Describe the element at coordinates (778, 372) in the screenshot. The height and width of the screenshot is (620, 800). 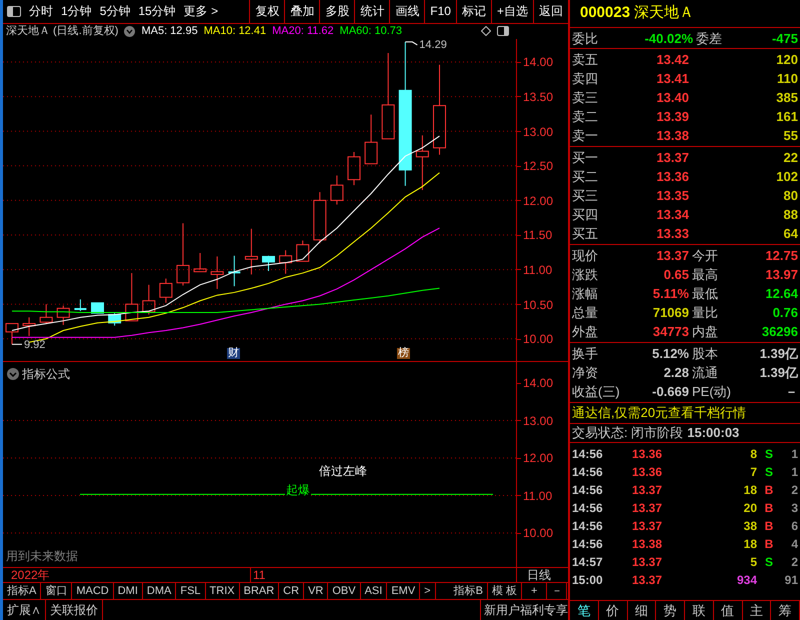
I see `quote-value: 1.39亿` at that location.